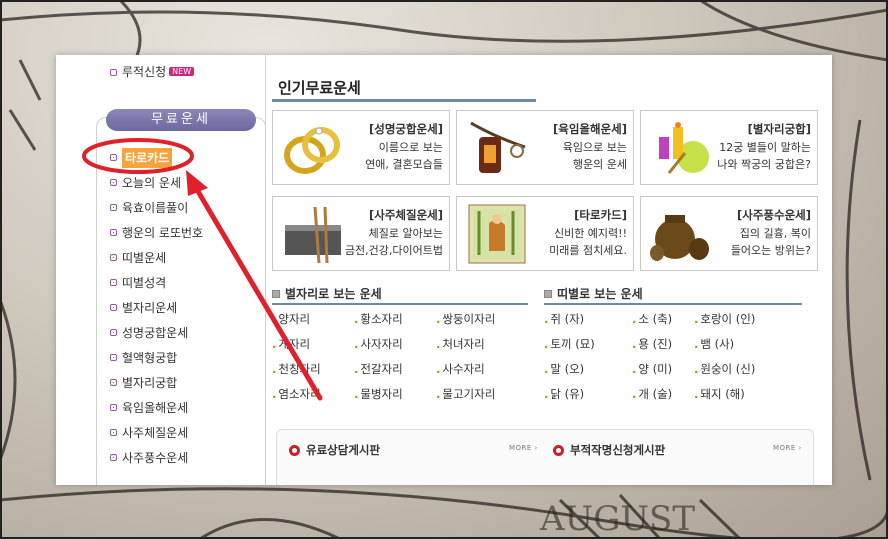  Describe the element at coordinates (523, 448) in the screenshot. I see `more-link-1: MORE ›` at that location.